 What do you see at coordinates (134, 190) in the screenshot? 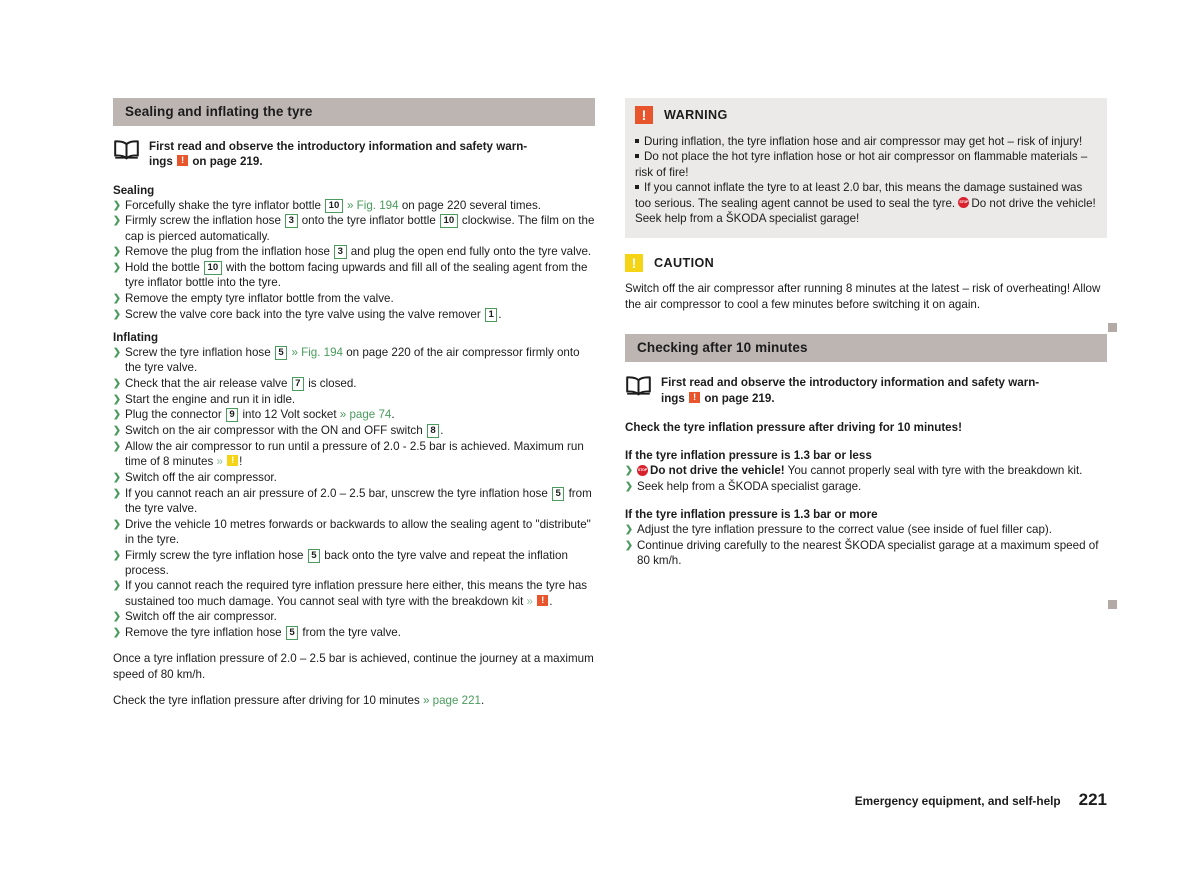
I see `subheading-sealing: Sealing` at bounding box center [134, 190].